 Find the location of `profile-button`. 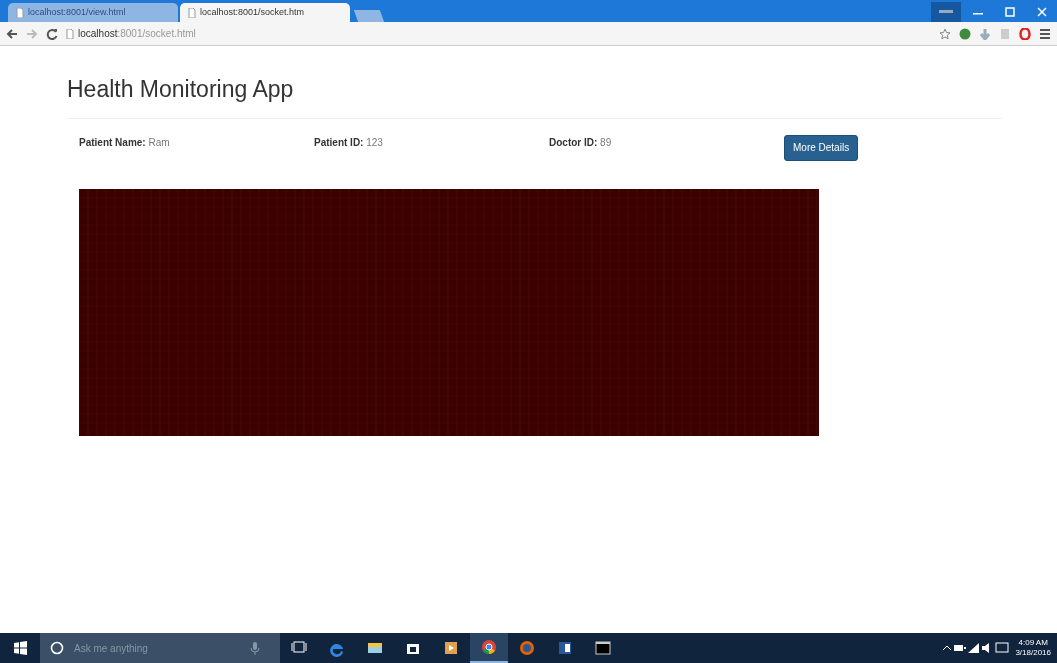

profile-button is located at coordinates (946, 12).